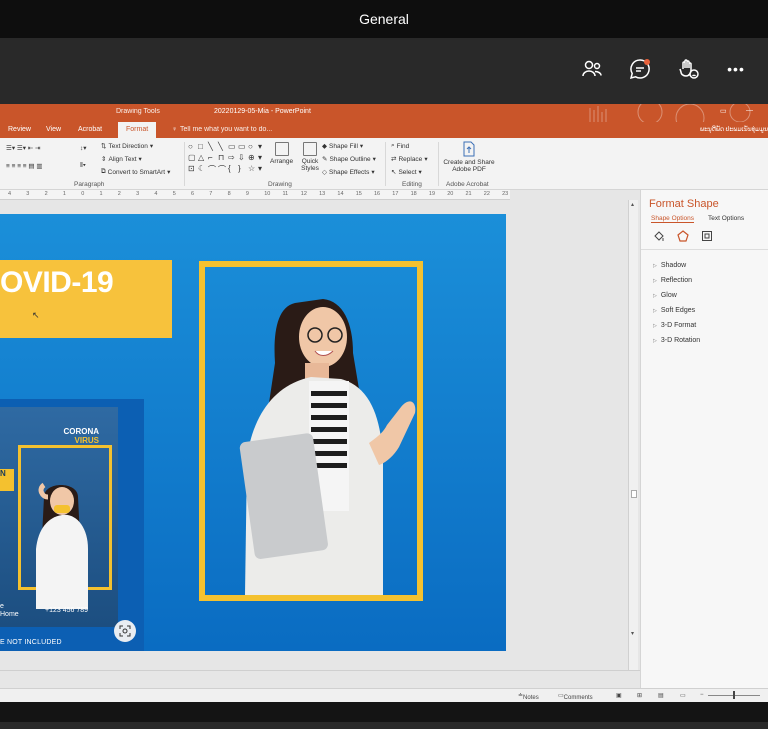 This screenshot has width=768, height=729. Describe the element at coordinates (393, 145) in the screenshot. I see `find-icon: ⌕` at that location.